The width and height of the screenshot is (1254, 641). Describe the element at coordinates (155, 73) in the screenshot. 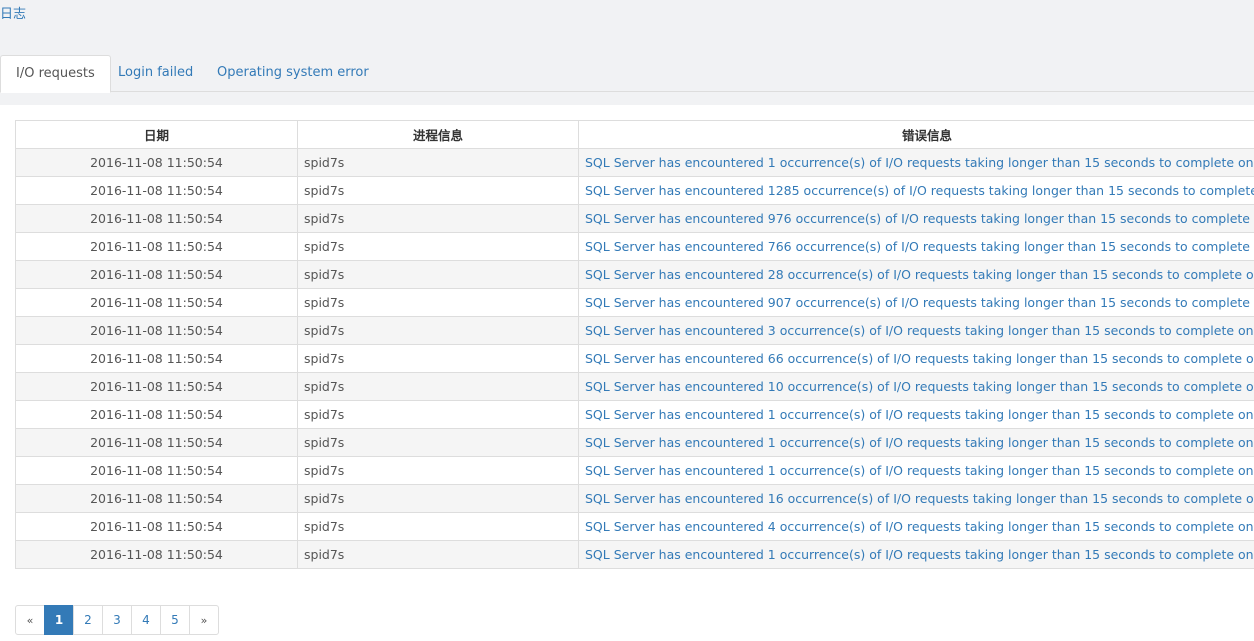

I see `tab-login-failed: Login failed` at that location.